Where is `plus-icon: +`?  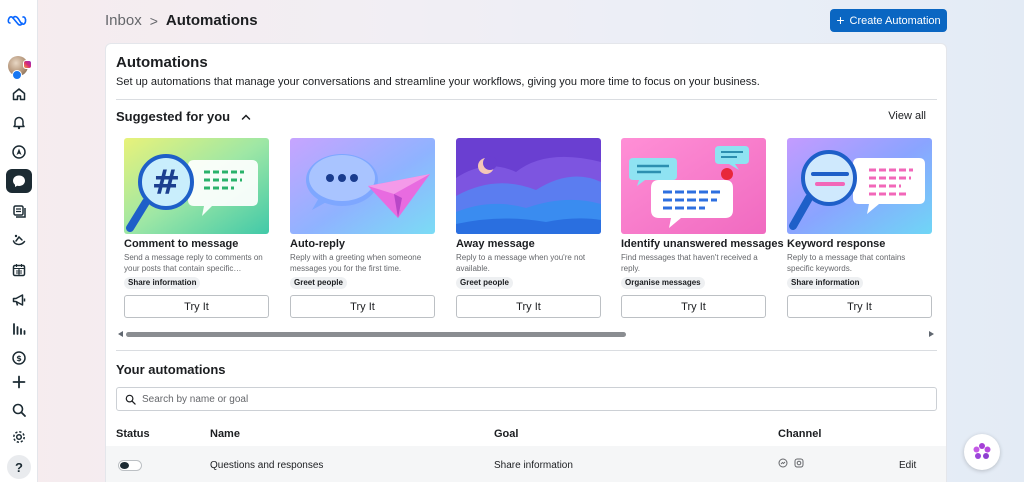
plus-icon: + is located at coordinates (840, 20).